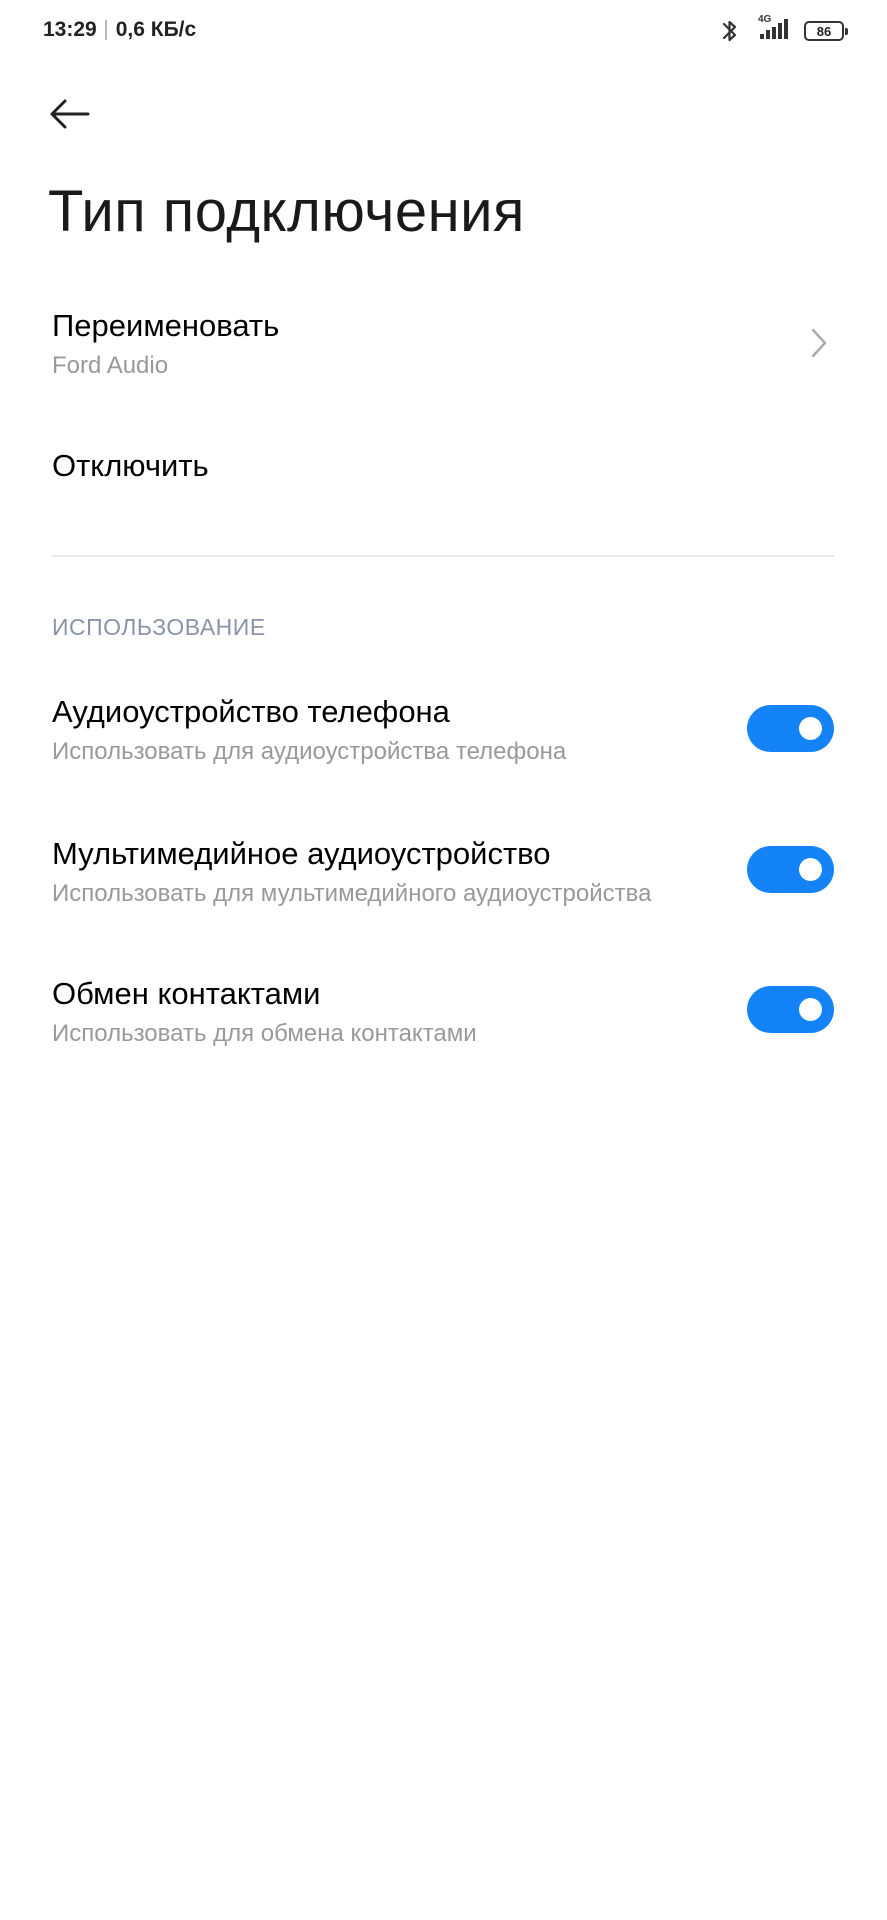 This screenshot has width=887, height=1920. Describe the element at coordinates (301, 853) in the screenshot. I see `usage-item-title: Мультимедийное аудиоустройство` at that location.